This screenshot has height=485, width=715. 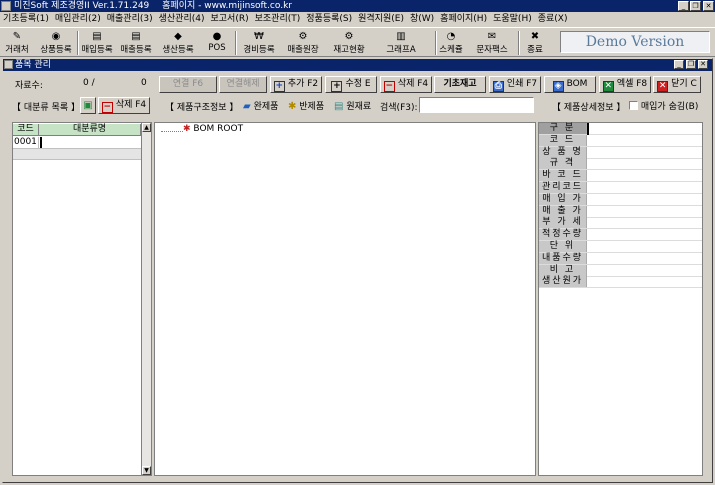 What do you see at coordinates (401, 44) in the screenshot?
I see `toolbar-graph-button: ▥ 그래프A` at bounding box center [401, 44].